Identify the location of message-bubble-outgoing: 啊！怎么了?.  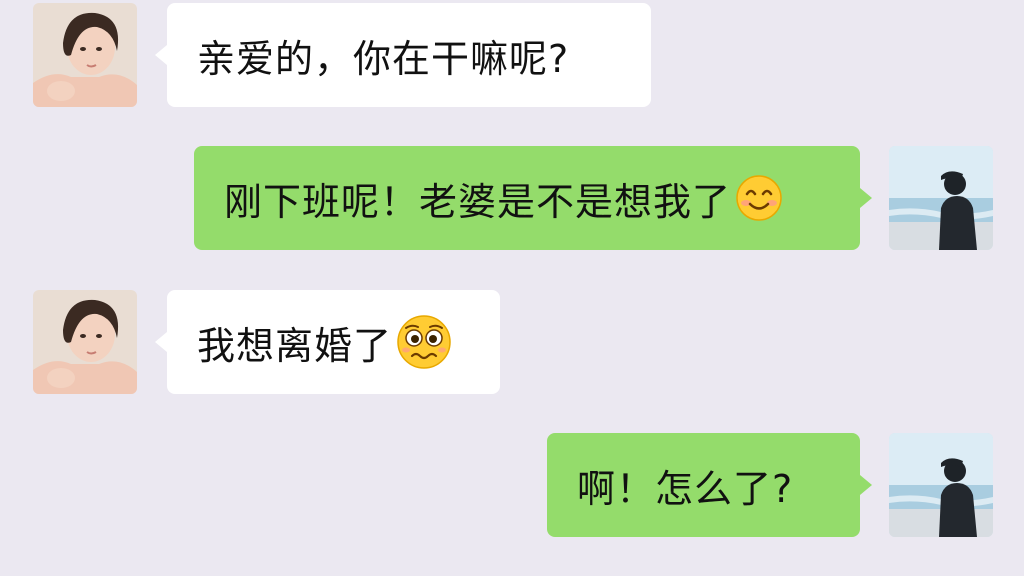
(709, 485).